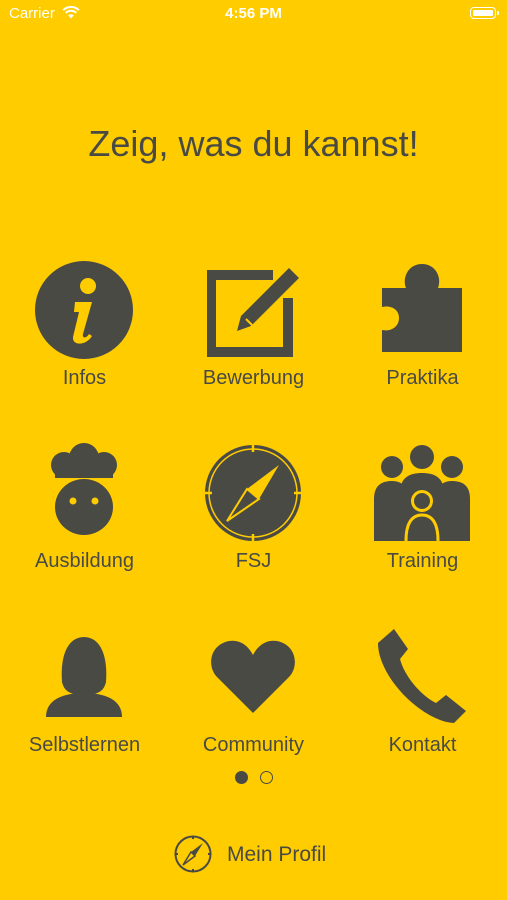 The height and width of the screenshot is (900, 507). What do you see at coordinates (241, 778) in the screenshot?
I see `page-dot-active` at bounding box center [241, 778].